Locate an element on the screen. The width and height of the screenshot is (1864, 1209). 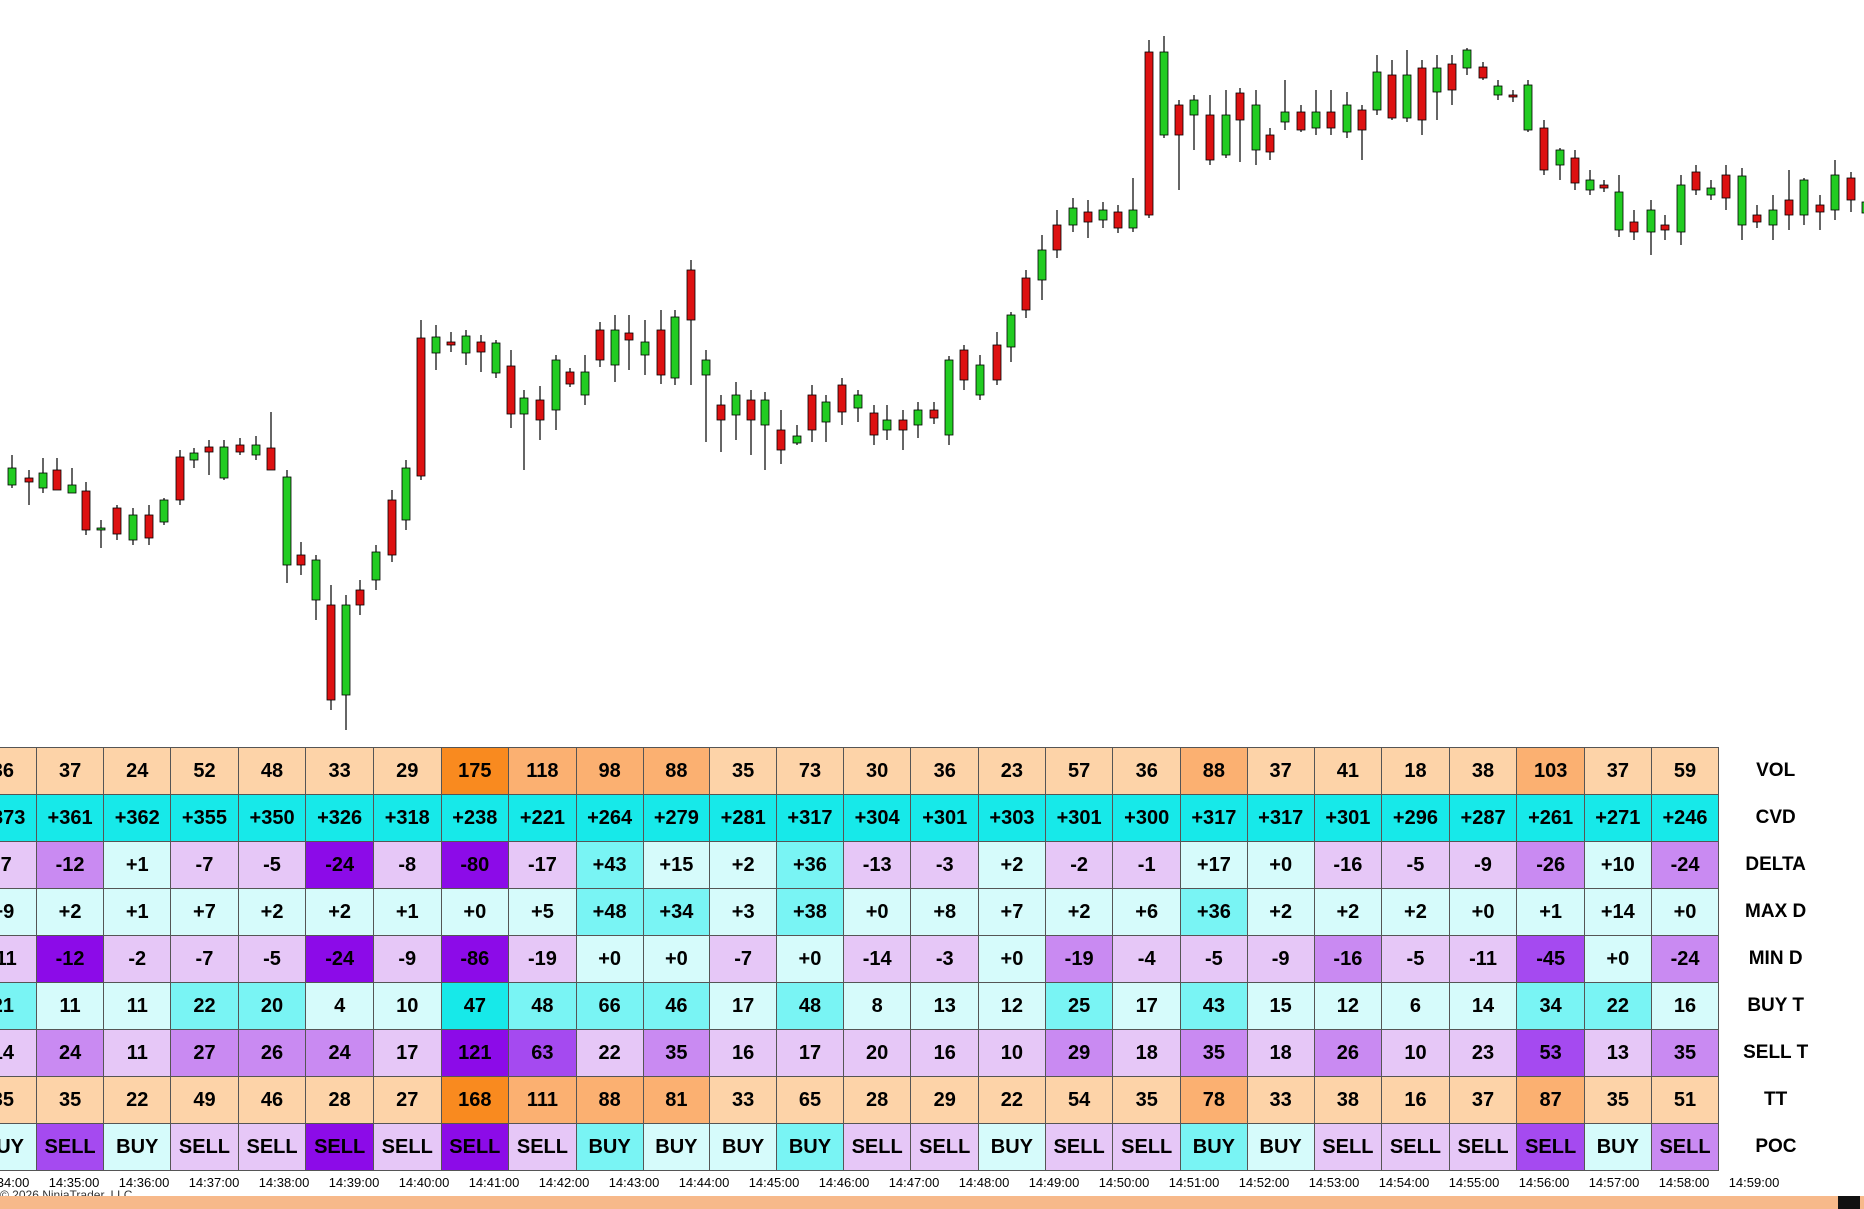
table-cell: 36 is located at coordinates (945, 771).